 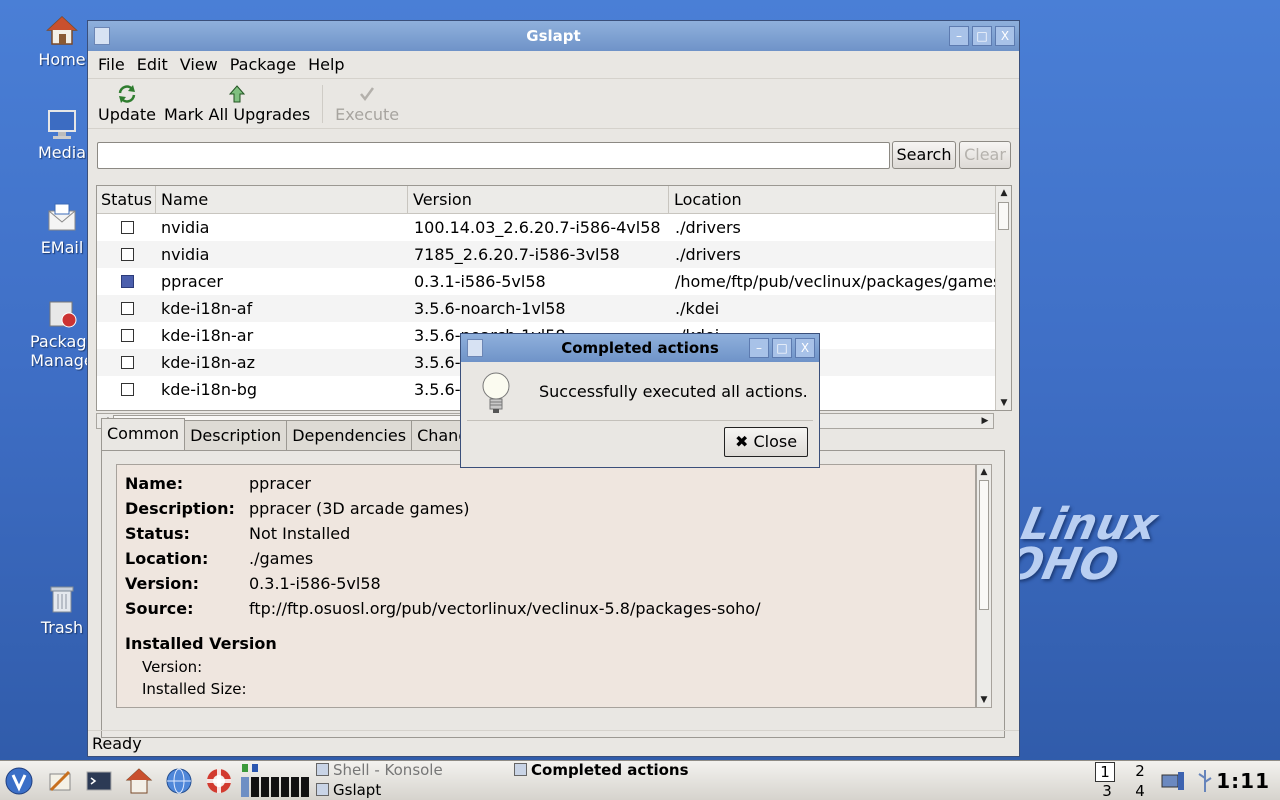 What do you see at coordinates (62, 124) in the screenshot?
I see `monitor-icon` at bounding box center [62, 124].